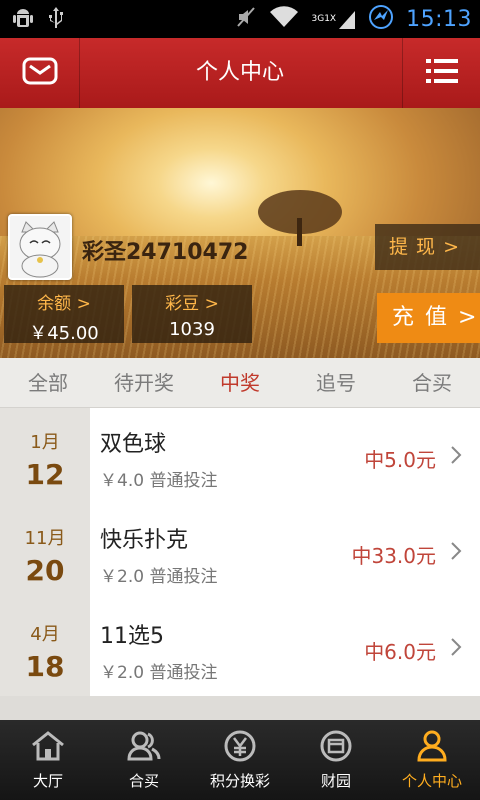 Image resolution: width=480 pixels, height=800 pixels. What do you see at coordinates (432, 382) in the screenshot?
I see `tab-group-buy: 合买` at bounding box center [432, 382].